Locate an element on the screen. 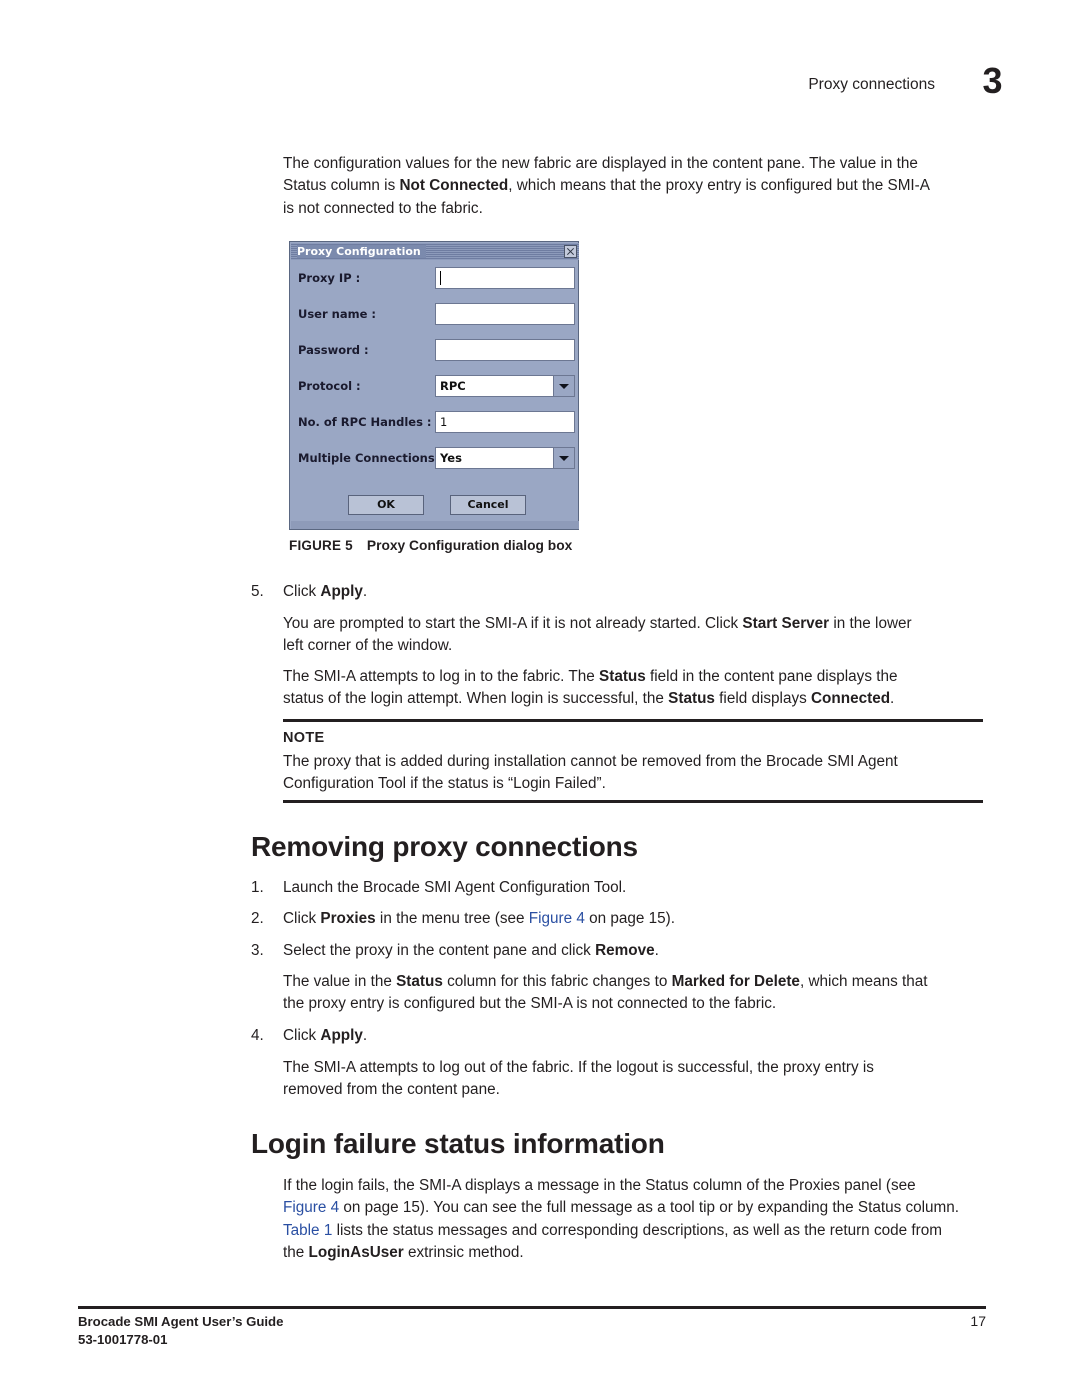 This screenshot has height=1397, width=1080. protocol-value: RPC is located at coordinates (453, 386).